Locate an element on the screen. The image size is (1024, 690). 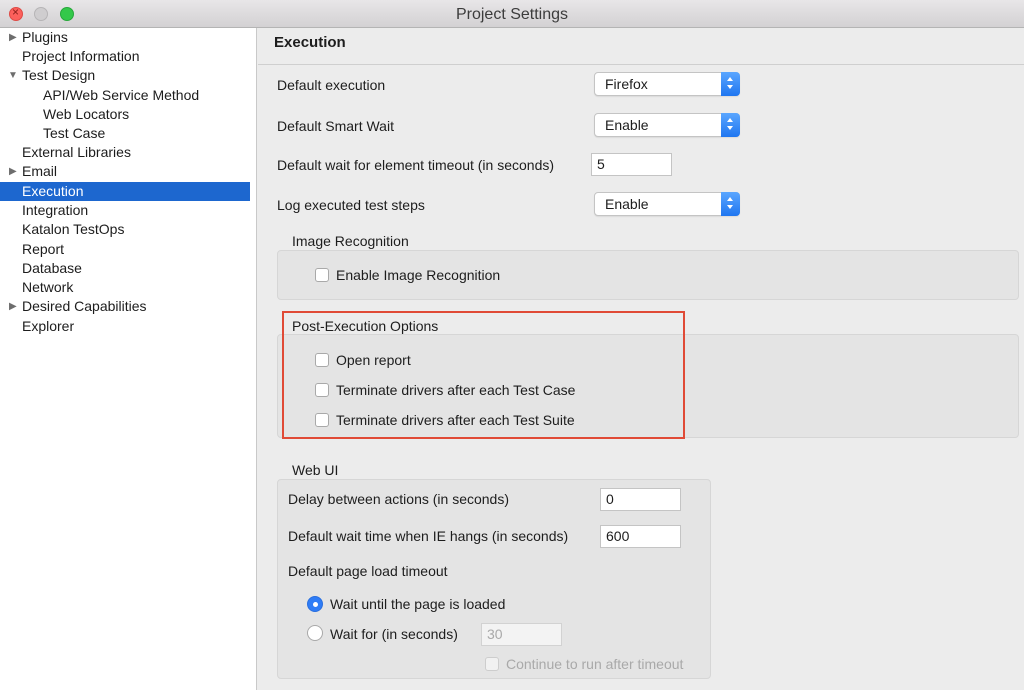
tree-item-external-libraries: External Libraries is located at coordinates (125, 152).